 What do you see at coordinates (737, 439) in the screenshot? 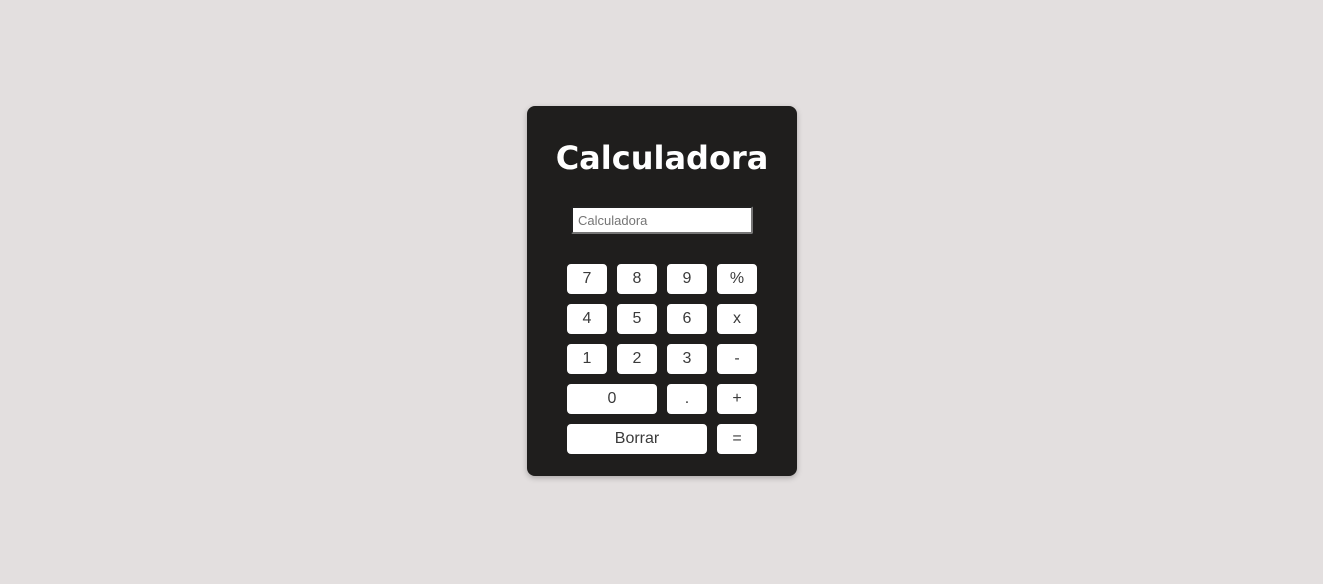
I see `equals-button: =` at bounding box center [737, 439].